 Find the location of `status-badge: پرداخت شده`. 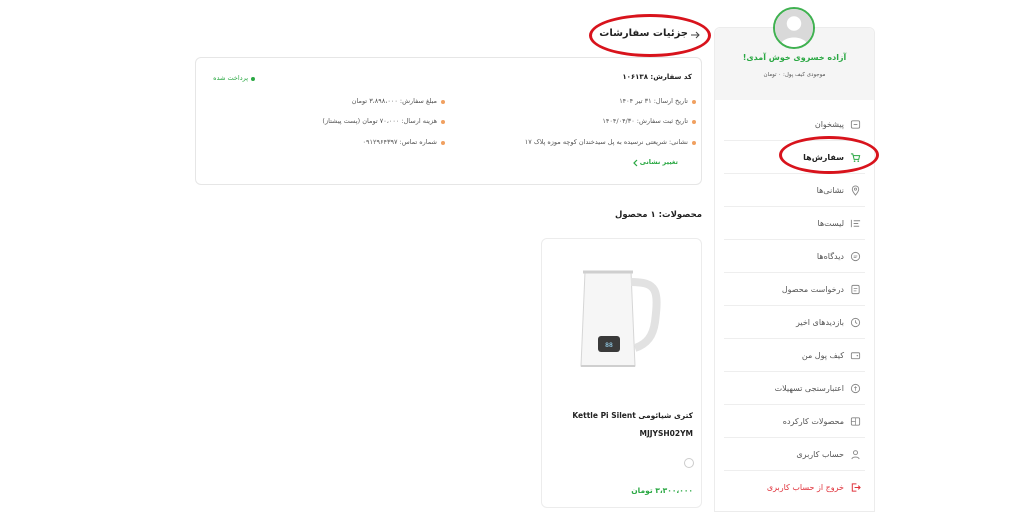

status-badge: پرداخت شده is located at coordinates (230, 78).